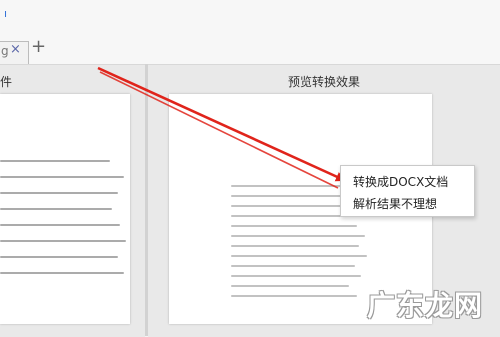 This screenshot has height=337, width=500. Describe the element at coordinates (395, 203) in the screenshot. I see `menu-item-parse-unsatisfactory: 解析结果不理想` at that location.